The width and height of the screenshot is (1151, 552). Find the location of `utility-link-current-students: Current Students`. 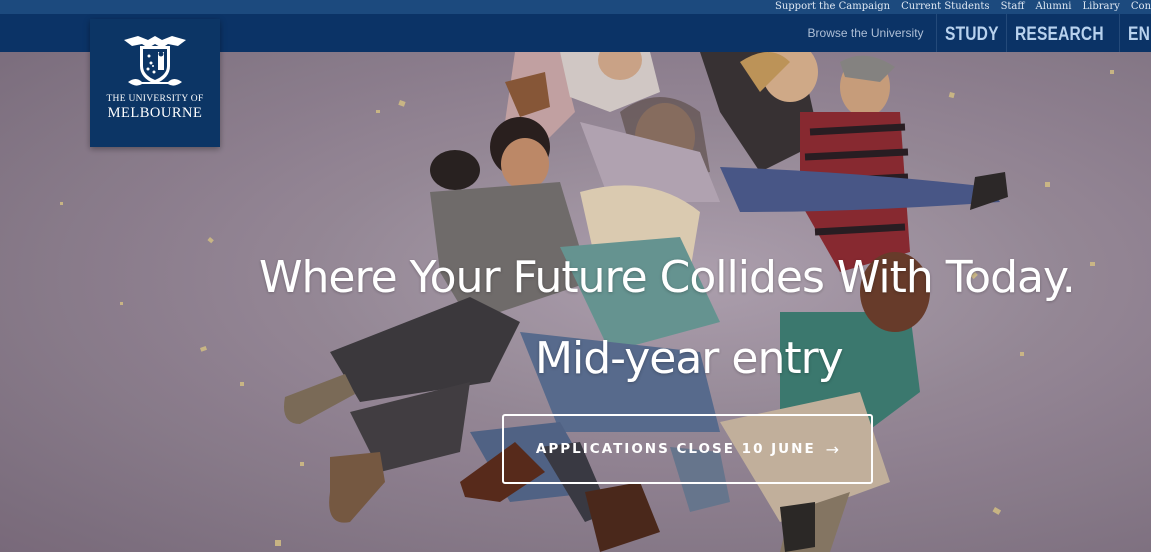

utility-link-current-students: Current Students is located at coordinates (945, 7).